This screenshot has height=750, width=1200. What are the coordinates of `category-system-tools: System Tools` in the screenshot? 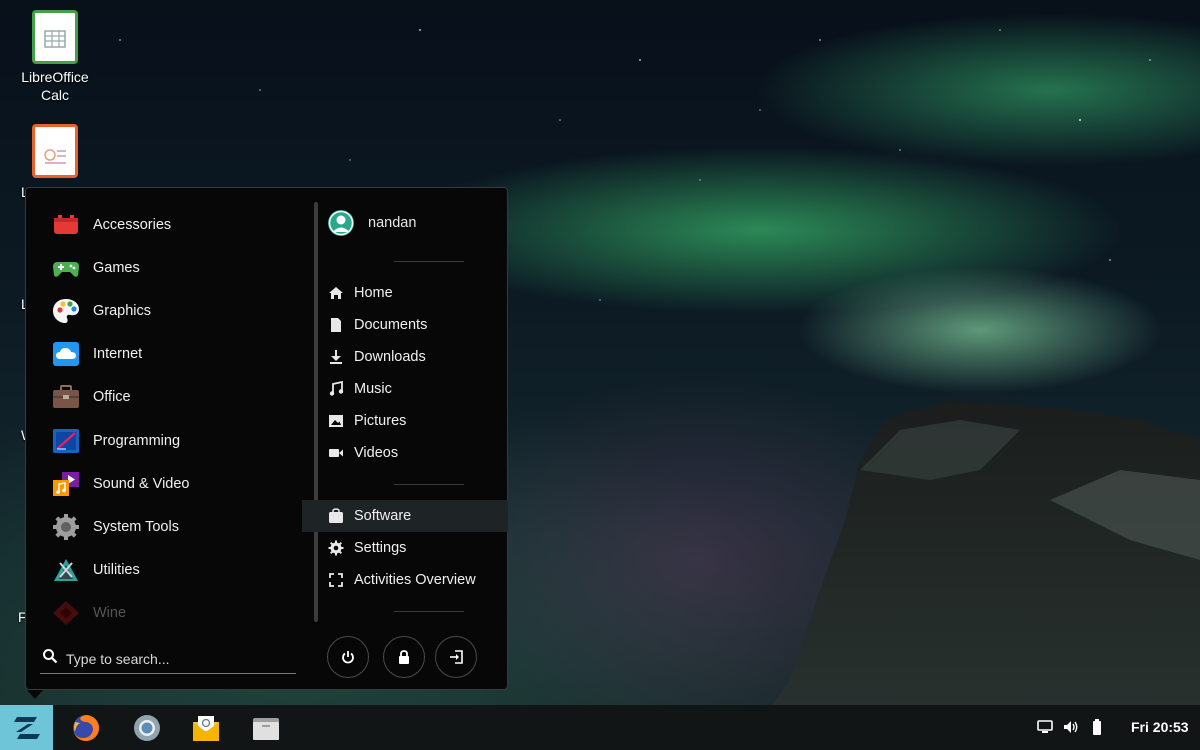 It's located at (161, 526).